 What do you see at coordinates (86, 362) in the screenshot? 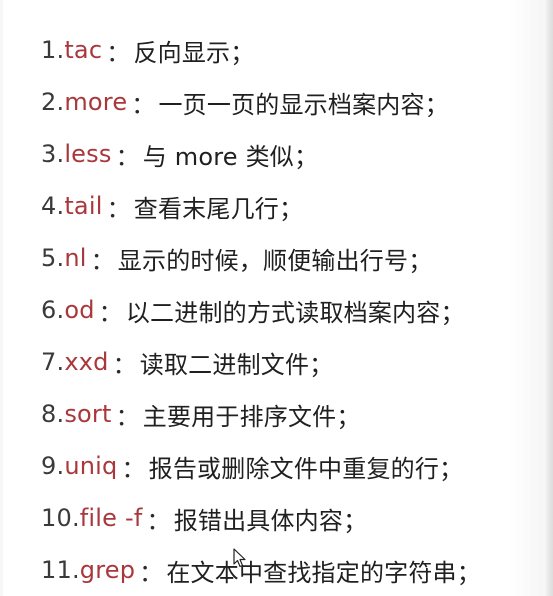
I see `command-name: xxd` at bounding box center [86, 362].